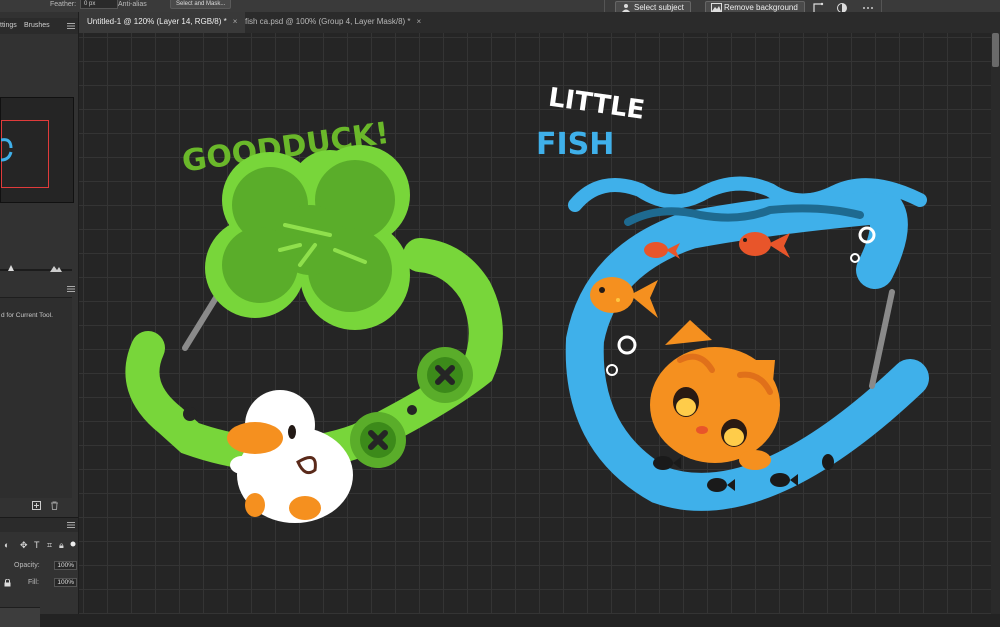 The height and width of the screenshot is (627, 1000). I want to click on zoom-slider, so click(36, 270).